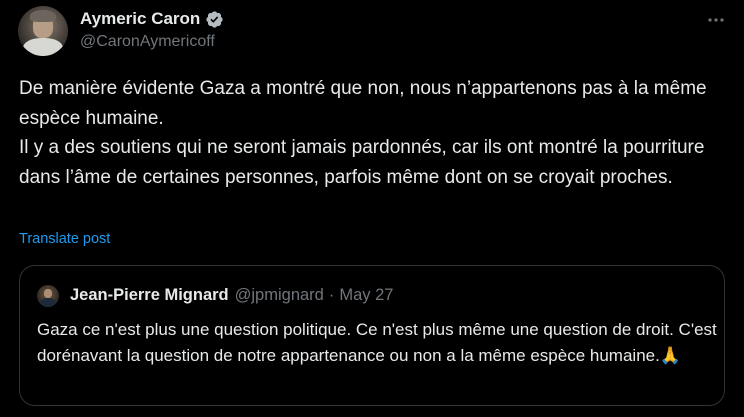 The width and height of the screenshot is (744, 417). I want to click on quoted-avatar-body, so click(48, 302).